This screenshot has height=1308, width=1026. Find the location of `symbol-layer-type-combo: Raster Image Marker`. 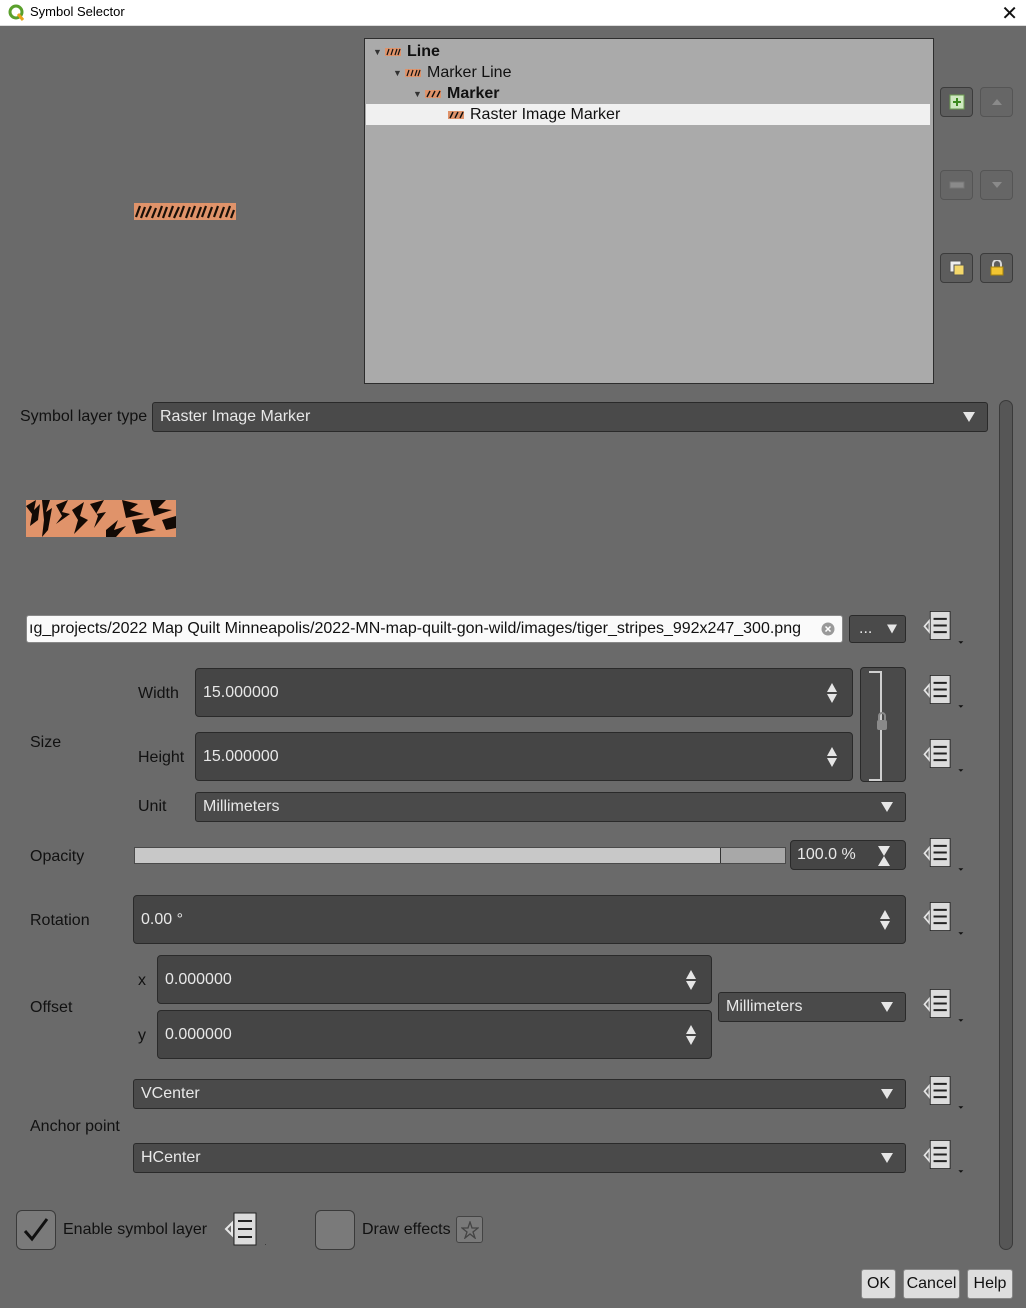

symbol-layer-type-combo: Raster Image Marker is located at coordinates (570, 417).